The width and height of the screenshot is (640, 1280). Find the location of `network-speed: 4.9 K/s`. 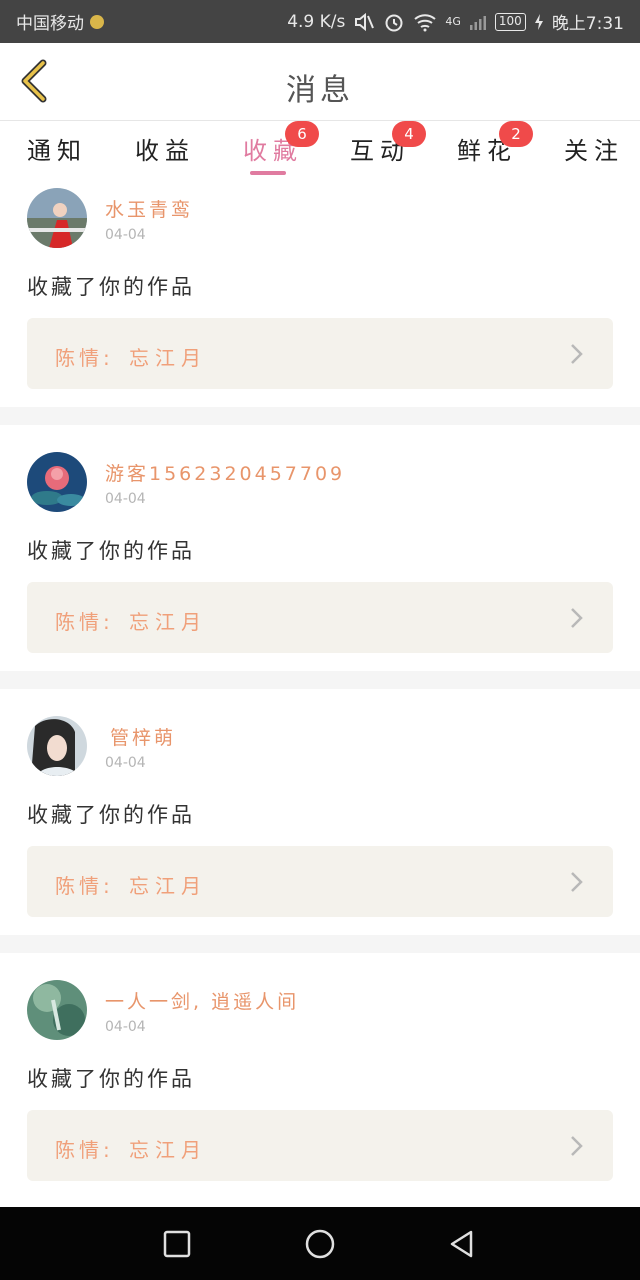

network-speed: 4.9 K/s is located at coordinates (316, 21).